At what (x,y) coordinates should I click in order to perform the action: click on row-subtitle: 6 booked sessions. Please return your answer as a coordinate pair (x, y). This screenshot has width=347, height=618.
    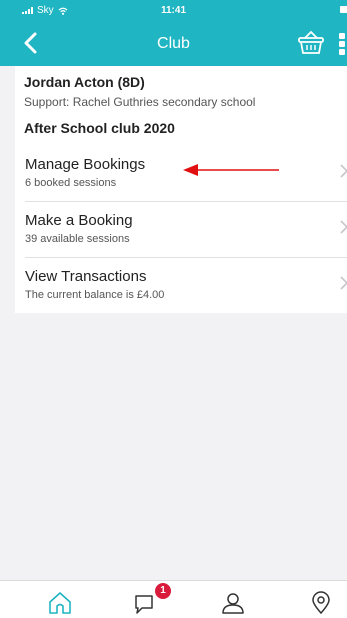
    Looking at the image, I should click on (71, 183).